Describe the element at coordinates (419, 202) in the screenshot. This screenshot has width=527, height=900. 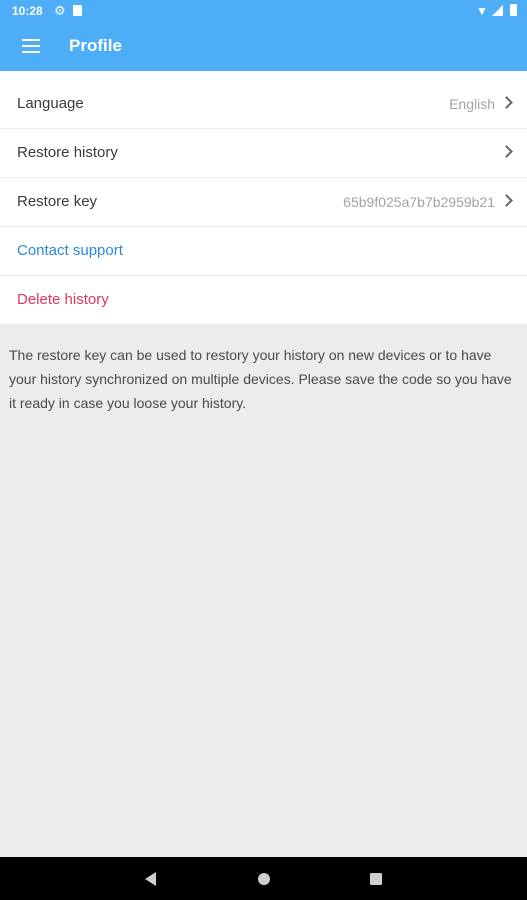
I see `restore-key-value: 65b9f025a7b7b2959b21` at that location.